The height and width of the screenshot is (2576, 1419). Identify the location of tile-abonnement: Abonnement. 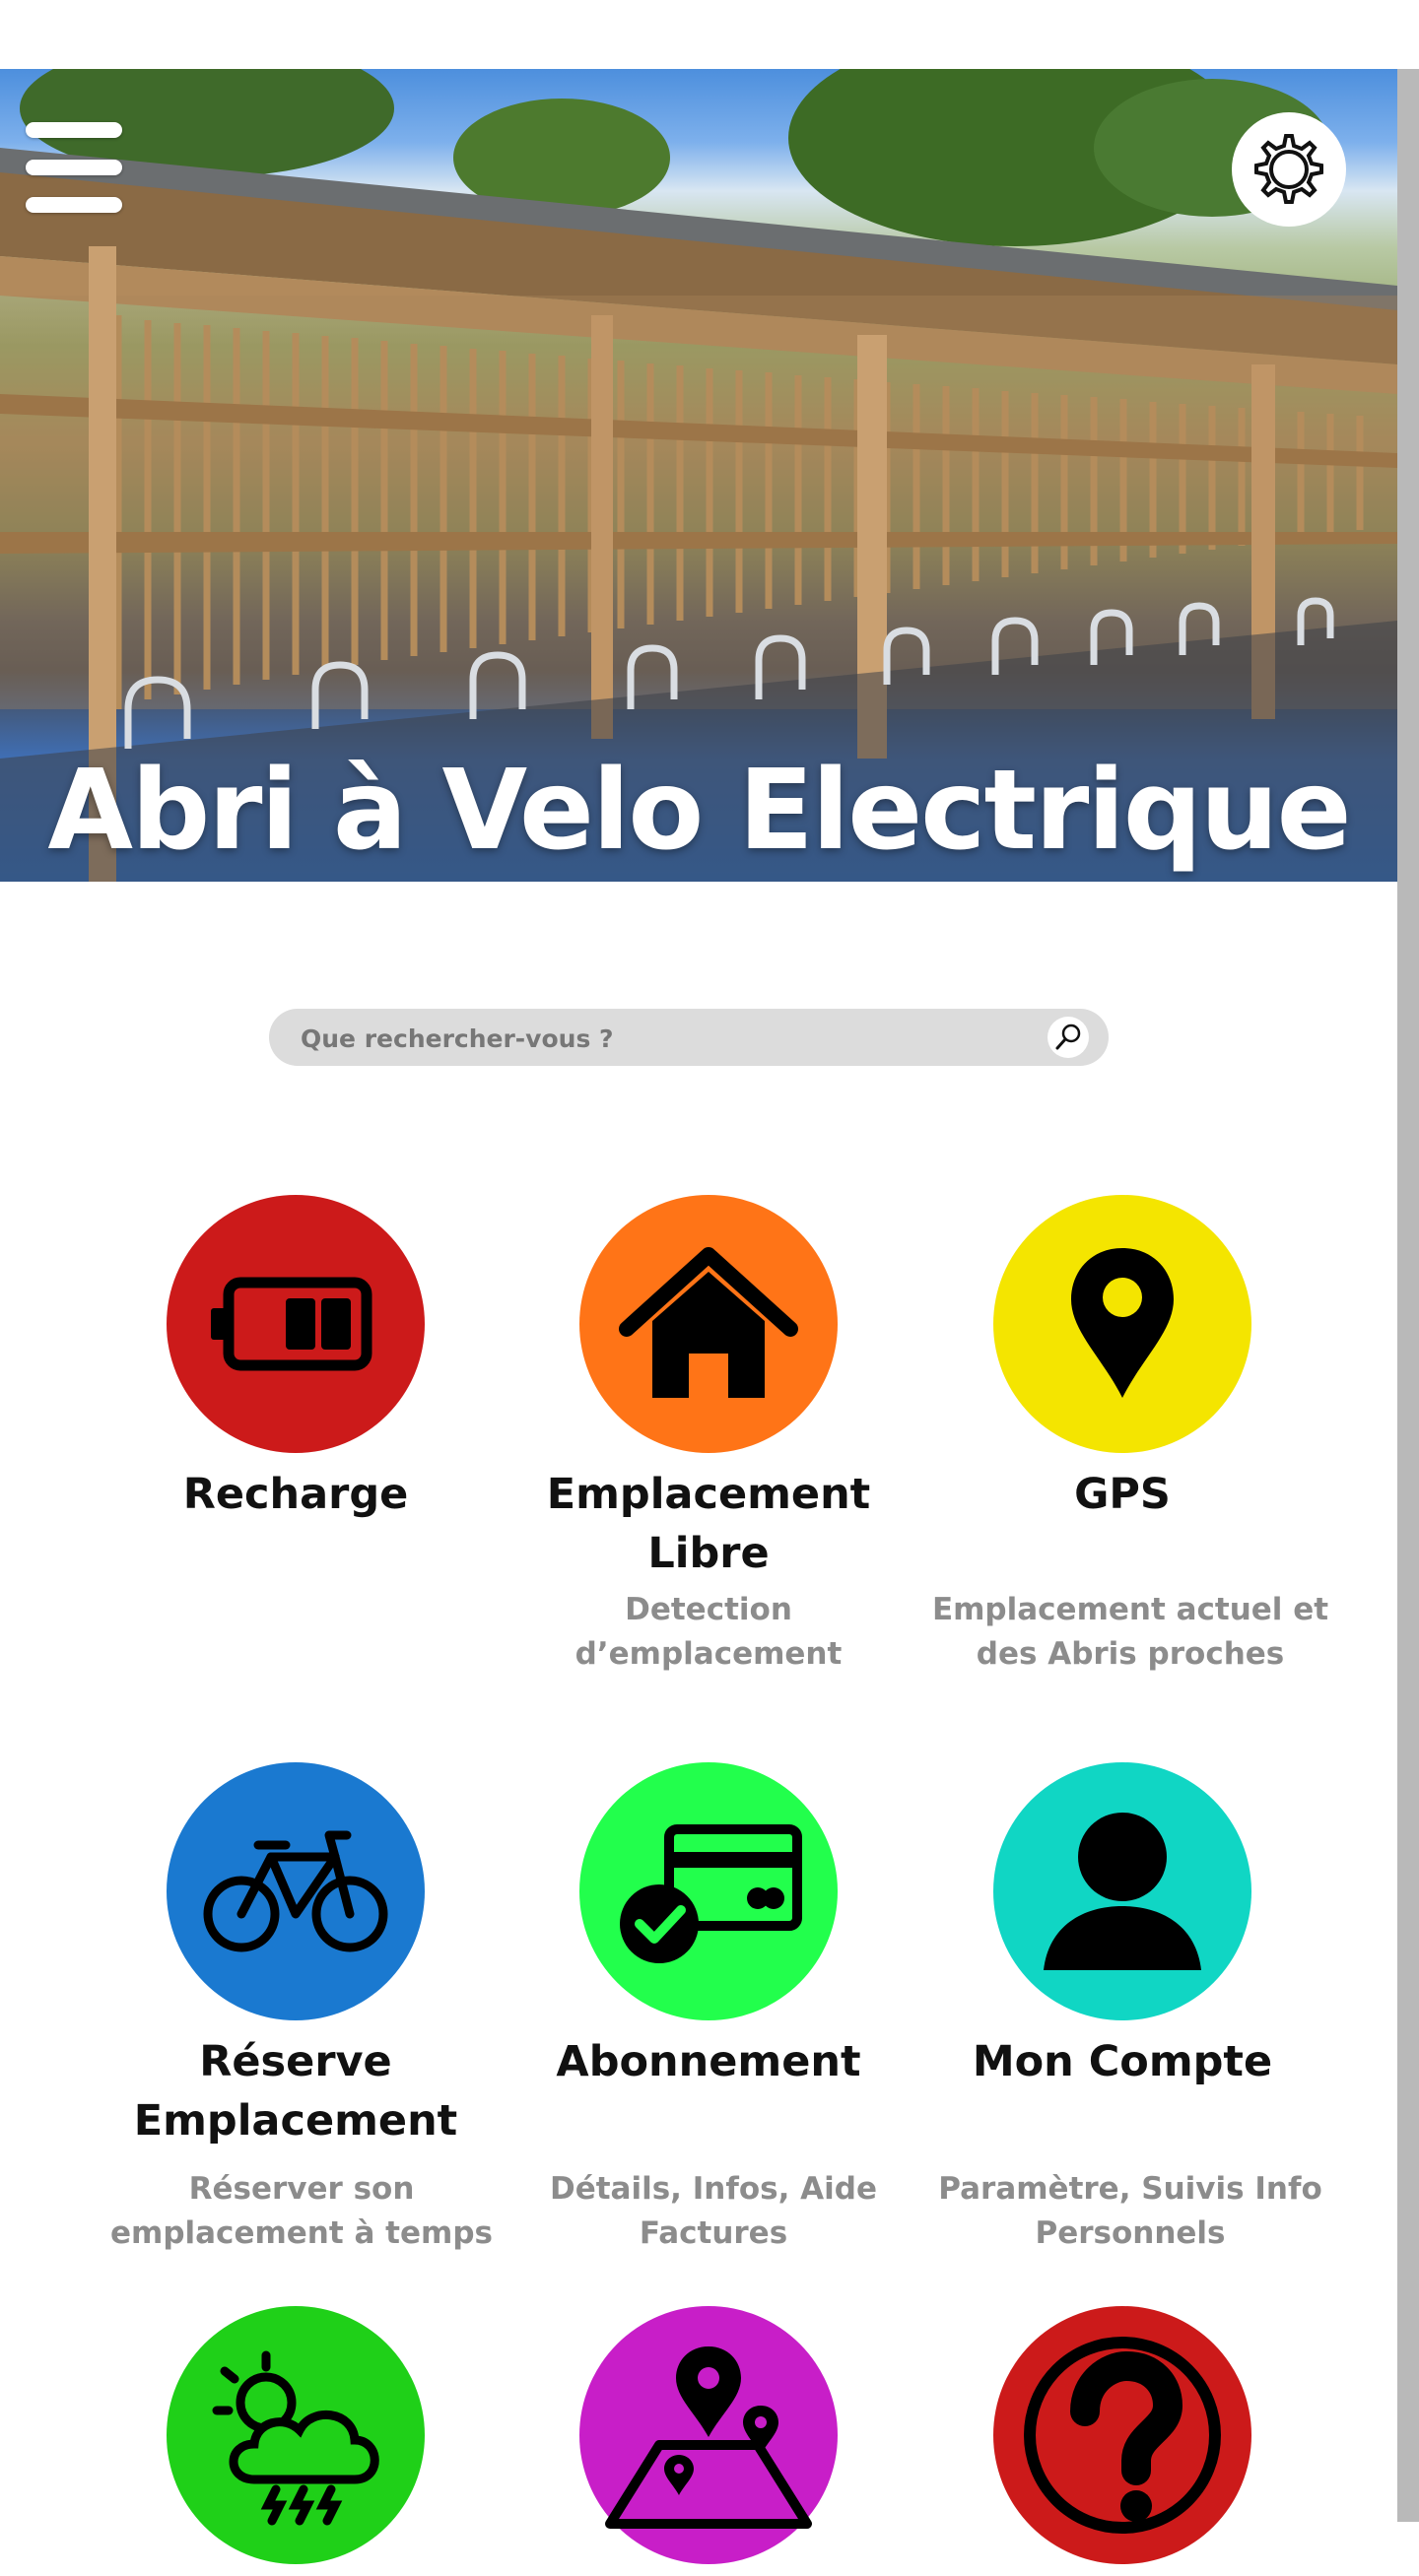
(708, 1927).